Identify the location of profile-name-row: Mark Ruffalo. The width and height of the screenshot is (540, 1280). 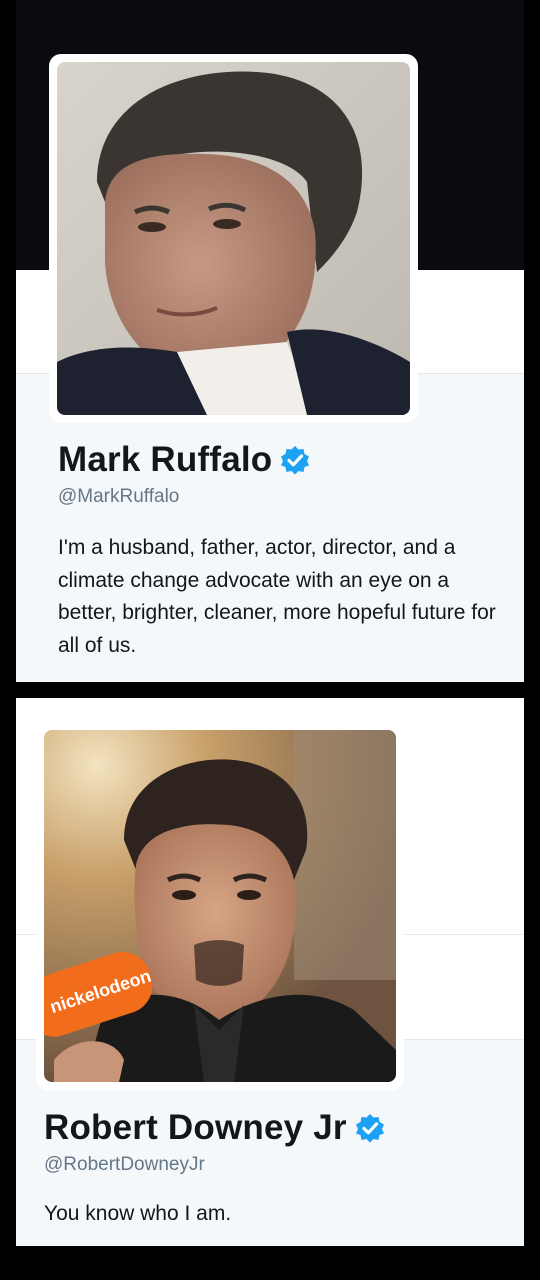
(184, 460).